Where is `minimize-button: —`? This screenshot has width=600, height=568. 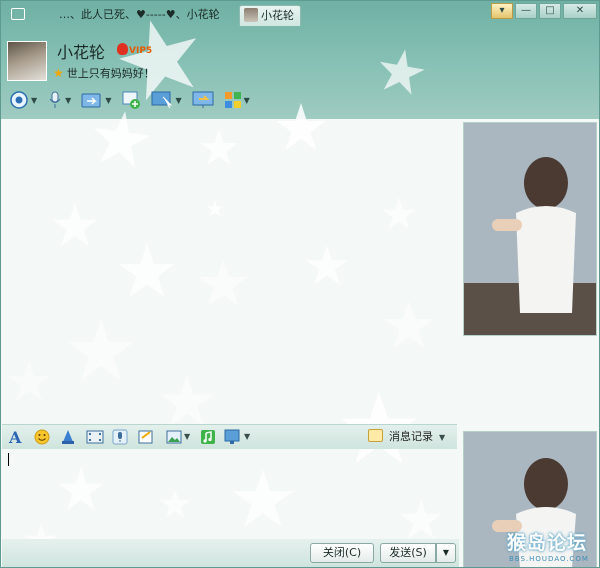
minimize-button: — is located at coordinates (526, 11).